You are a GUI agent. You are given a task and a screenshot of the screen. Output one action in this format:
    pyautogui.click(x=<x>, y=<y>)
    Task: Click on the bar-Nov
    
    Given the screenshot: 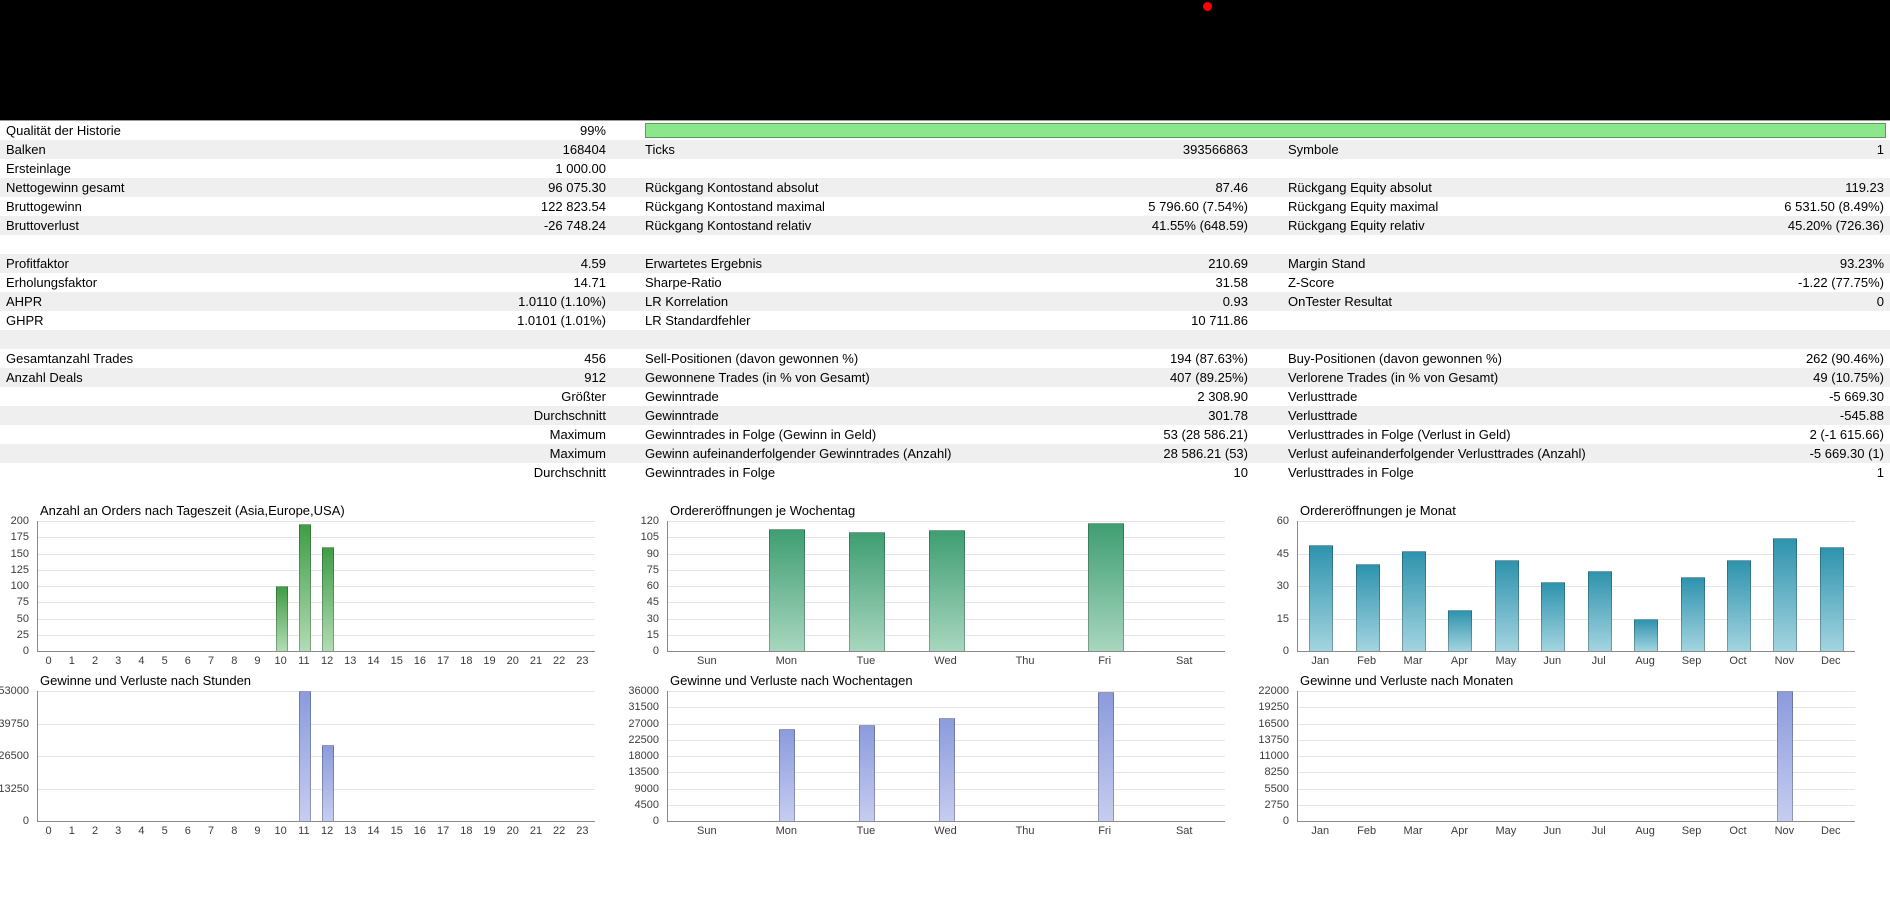 What is the action you would take?
    pyautogui.click(x=1785, y=756)
    